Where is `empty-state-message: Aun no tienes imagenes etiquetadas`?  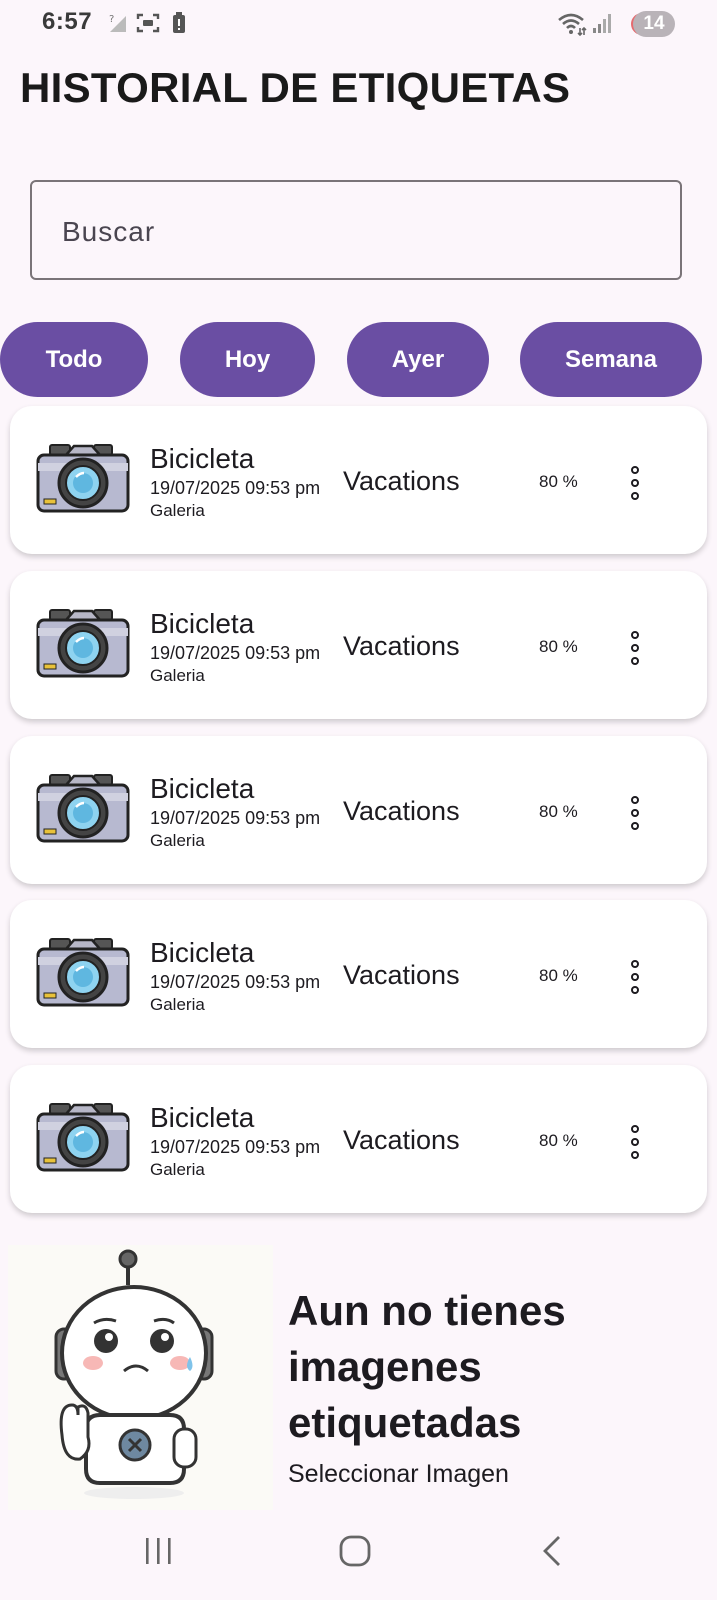 empty-state-message: Aun no tienes imagenes etiquetadas is located at coordinates (427, 1366).